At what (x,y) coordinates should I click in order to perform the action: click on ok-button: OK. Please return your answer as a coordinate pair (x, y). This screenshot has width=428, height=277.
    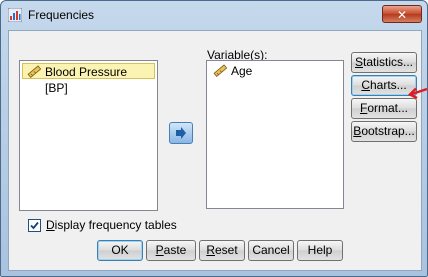
    Looking at the image, I should click on (120, 250).